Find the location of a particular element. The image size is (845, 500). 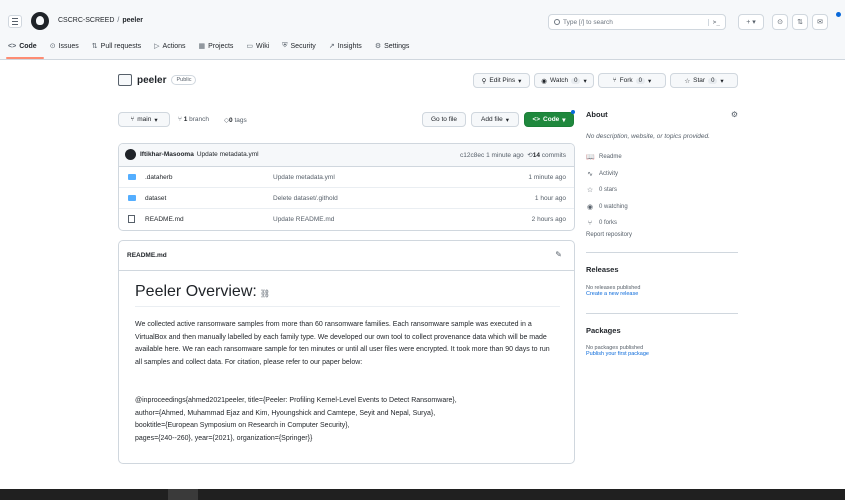

tab-actions: ▷ Actions is located at coordinates (170, 46).